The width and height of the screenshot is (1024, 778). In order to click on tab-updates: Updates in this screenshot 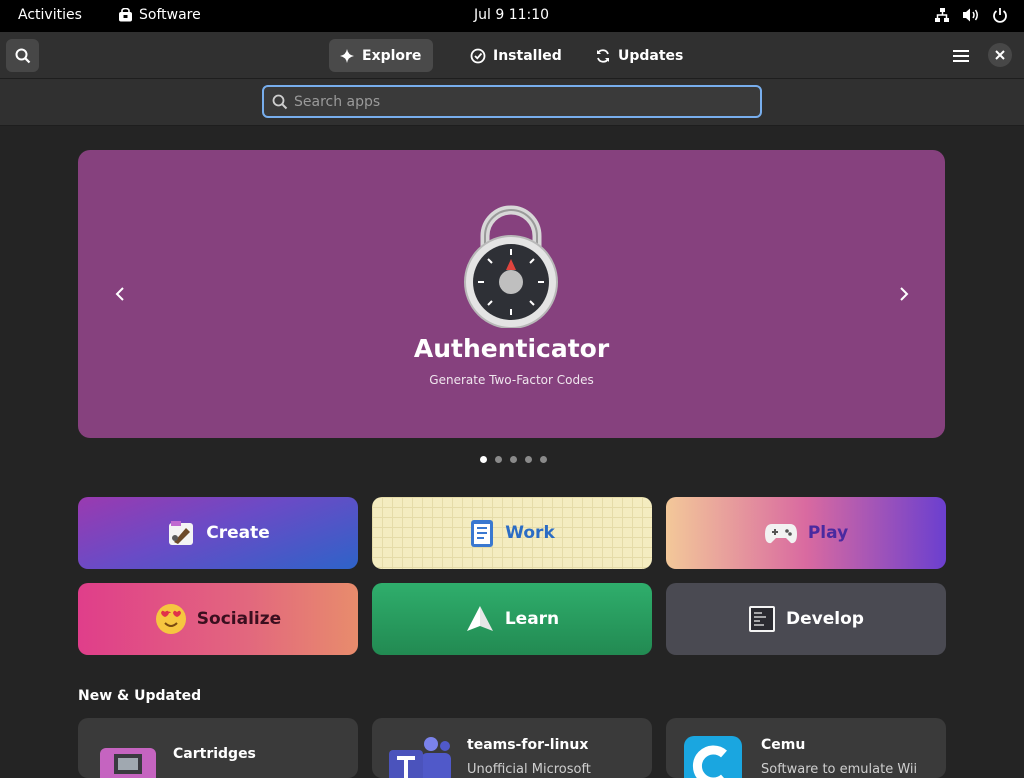, I will do `click(640, 55)`.